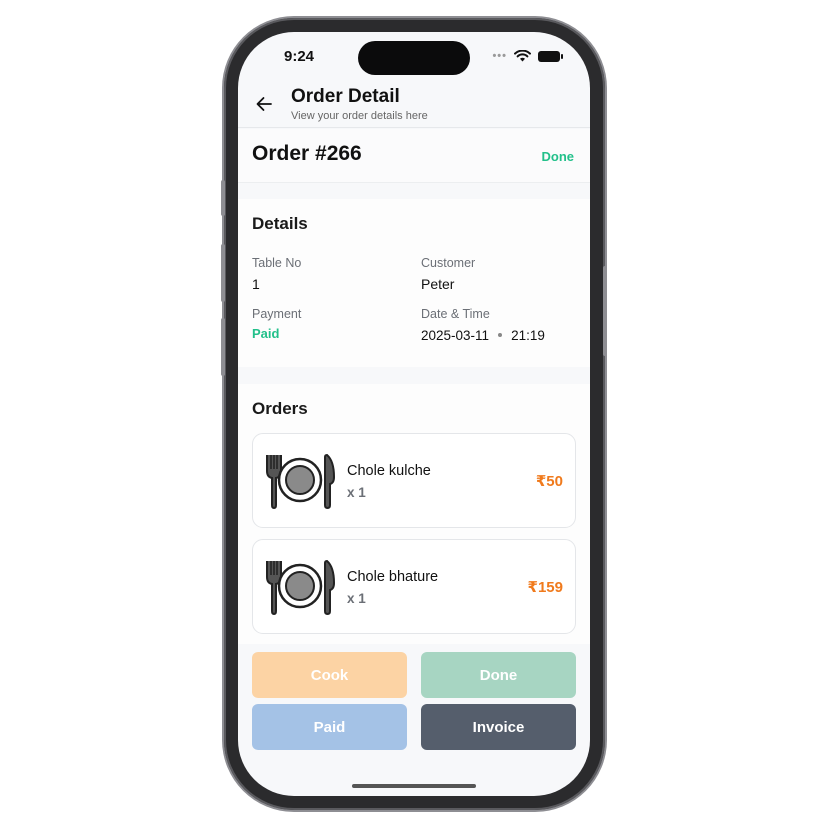 Image resolution: width=828 pixels, height=828 pixels. Describe the element at coordinates (280, 408) in the screenshot. I see `orders-title: Orders` at that location.